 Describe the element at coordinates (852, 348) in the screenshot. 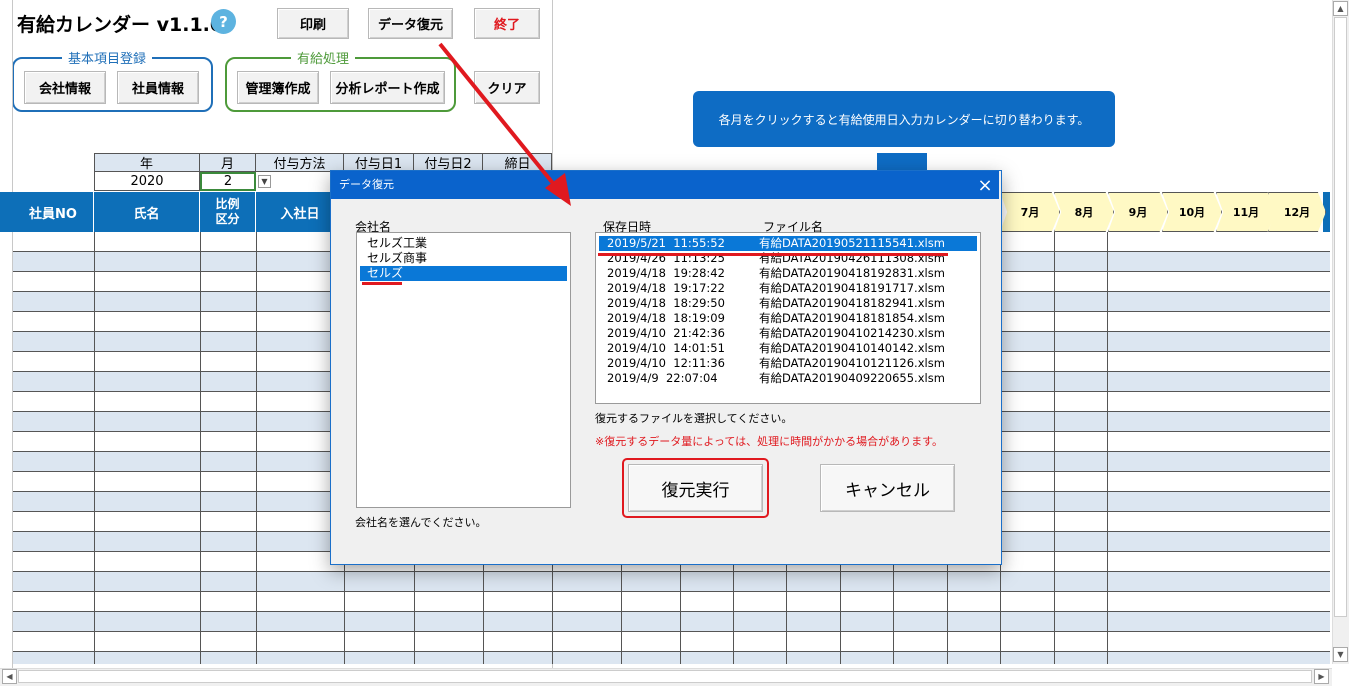

I see `file-name: 有給DATA20190410140142.xlsm` at that location.